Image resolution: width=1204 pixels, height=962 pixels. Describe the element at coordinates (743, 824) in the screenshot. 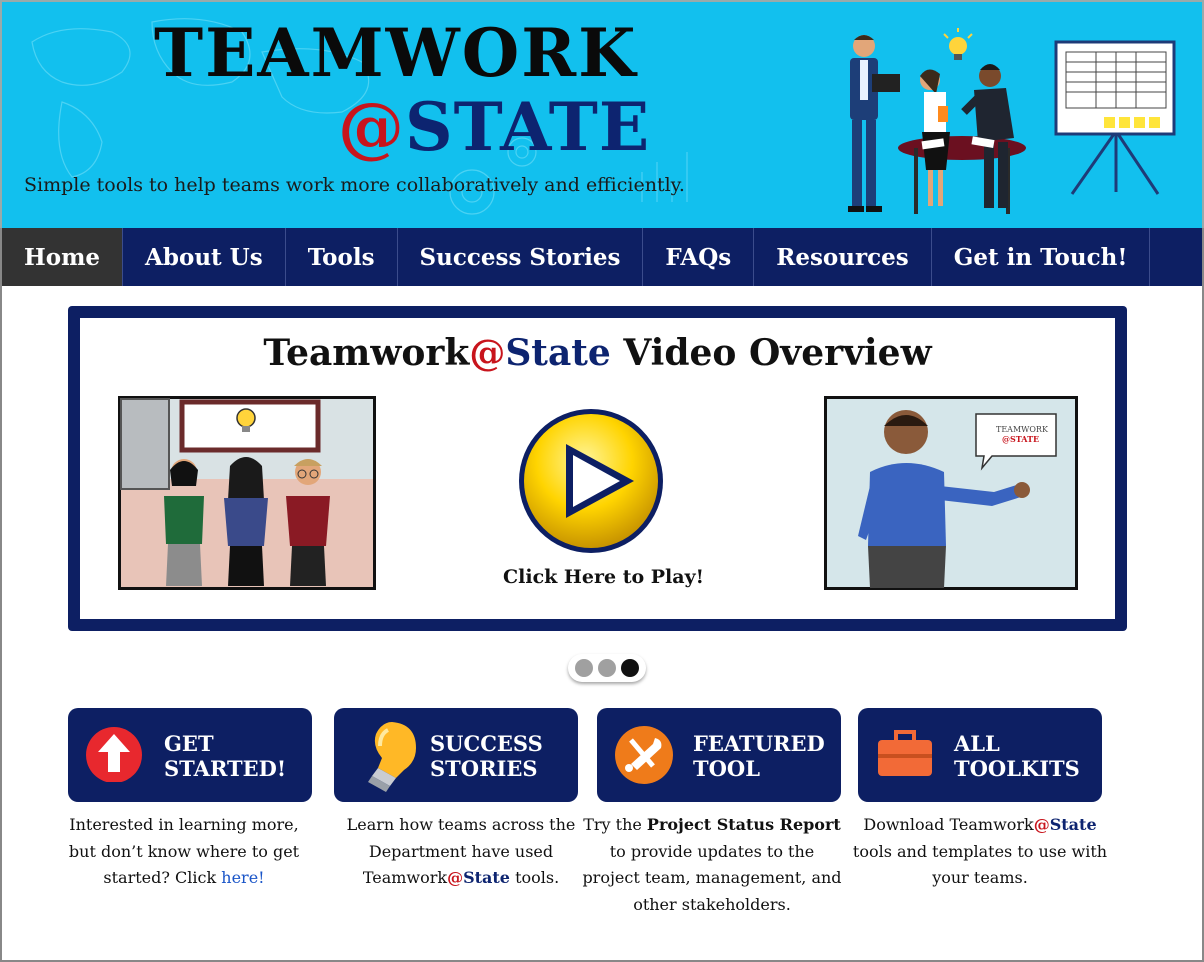

I see `project-status-report: Project Status Report` at that location.